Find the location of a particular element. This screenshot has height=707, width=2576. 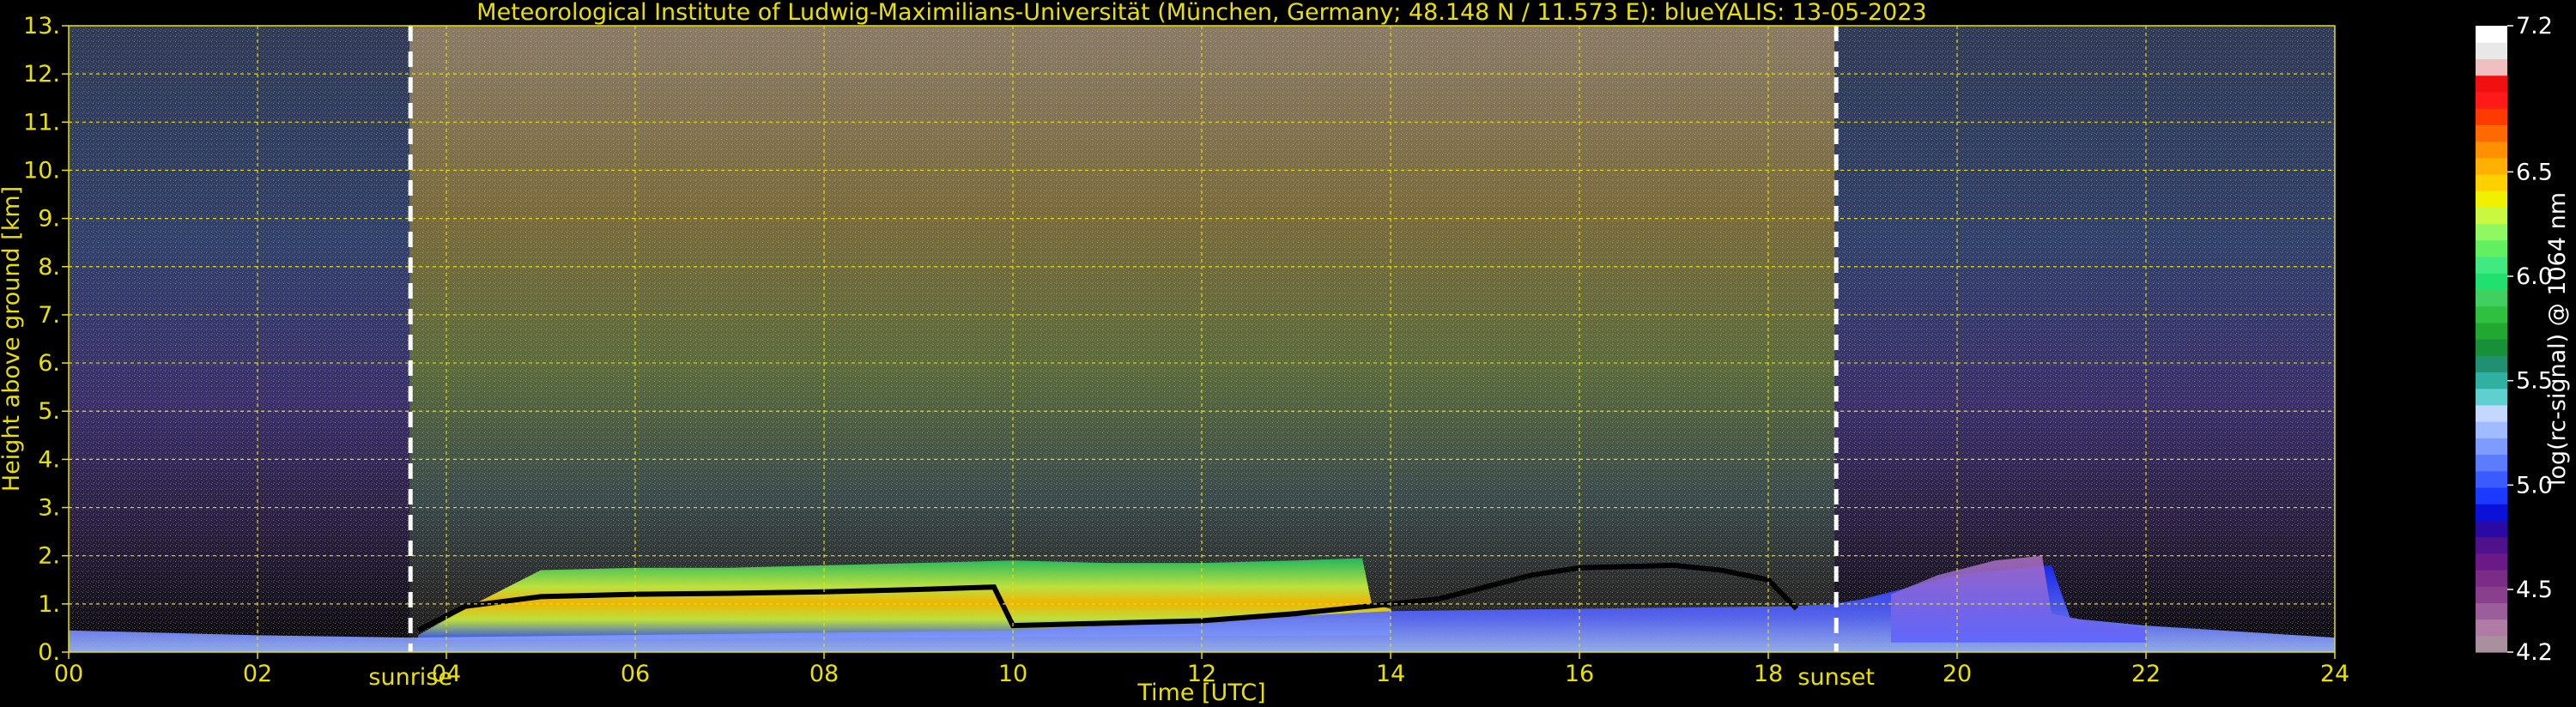

y-tick-label: 12. is located at coordinates (41, 75).